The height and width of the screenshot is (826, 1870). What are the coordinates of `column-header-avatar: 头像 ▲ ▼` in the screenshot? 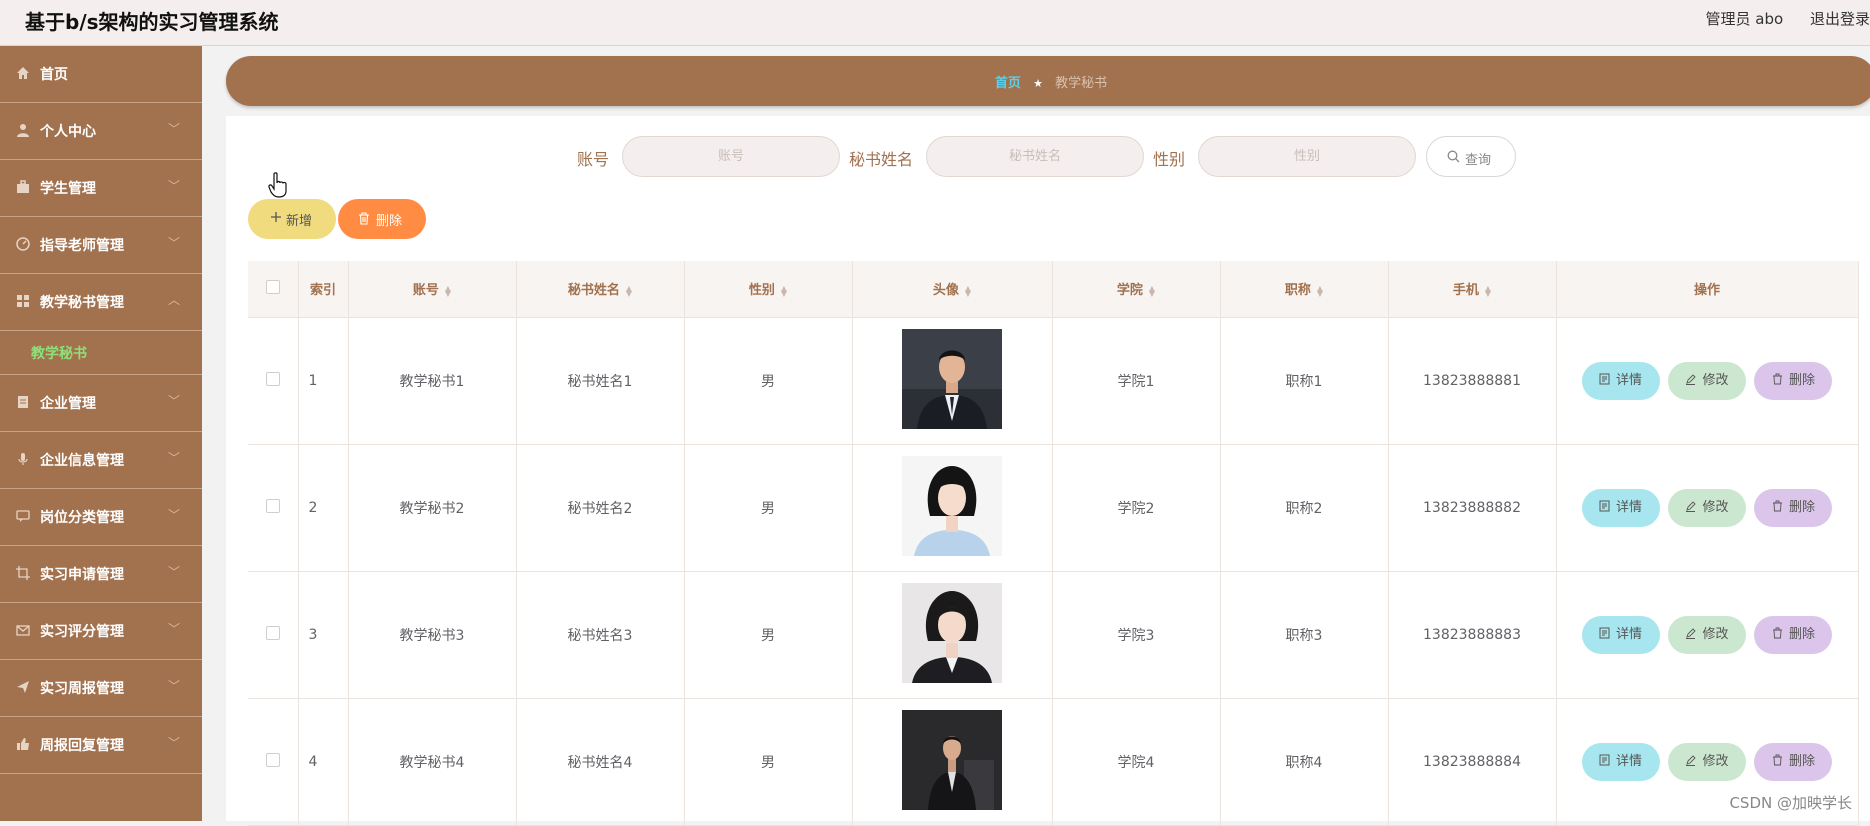 It's located at (952, 289).